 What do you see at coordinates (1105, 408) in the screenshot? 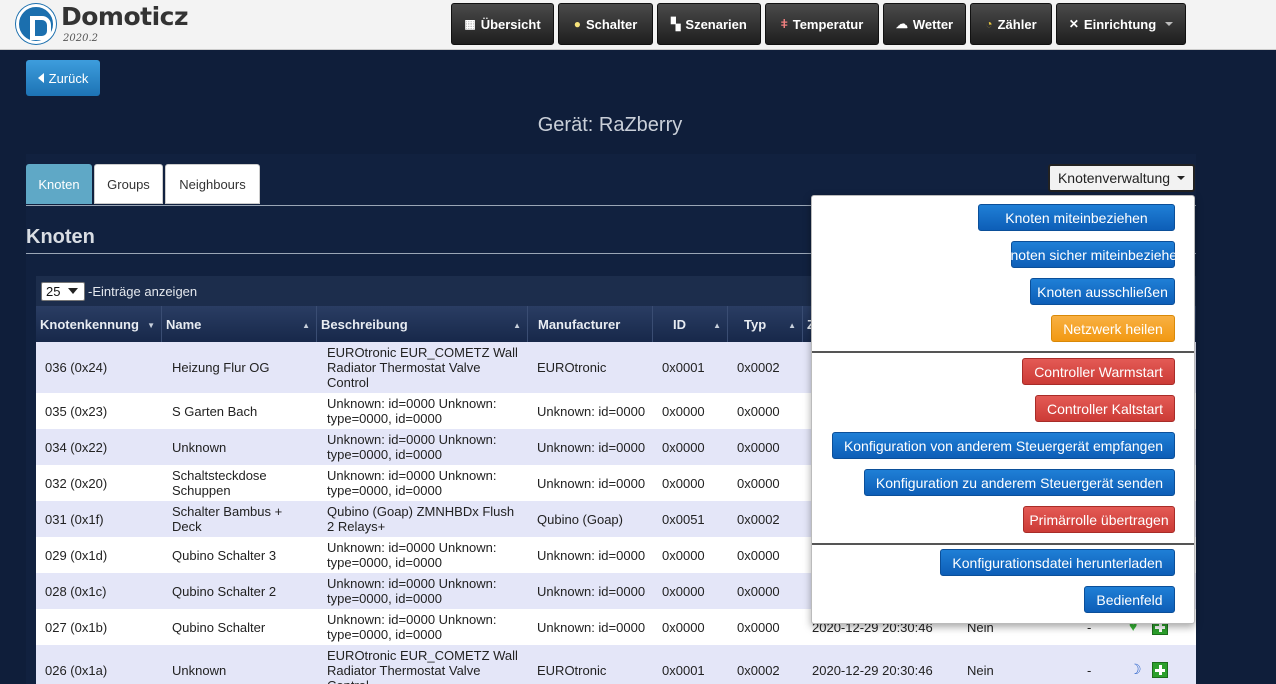
I see `controller-hard-reset-button: Controller Kaltstart` at bounding box center [1105, 408].